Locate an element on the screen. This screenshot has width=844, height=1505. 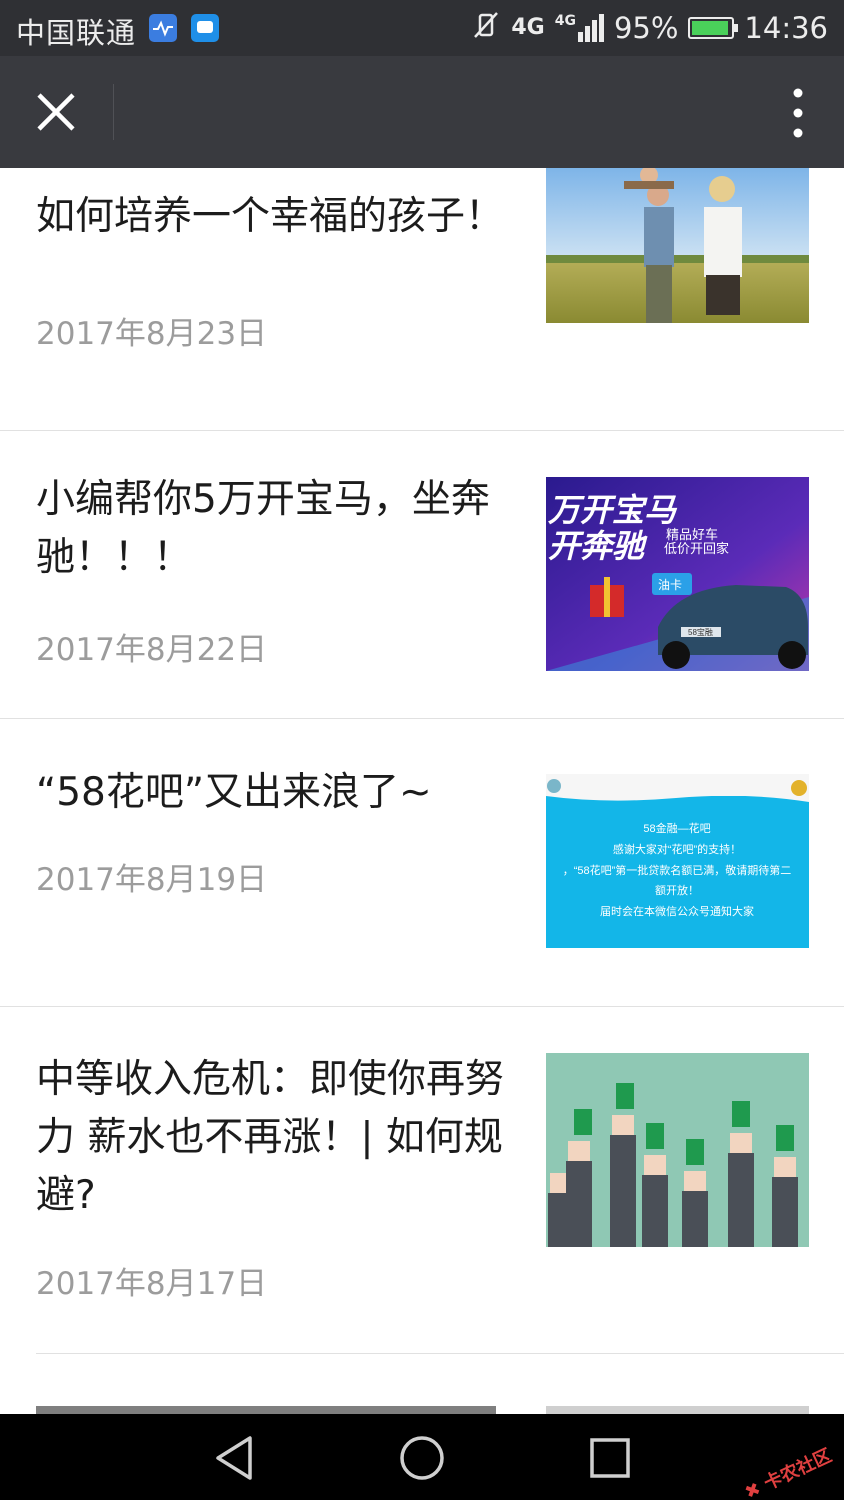
watermark-logo: ✖ 卡农社区 is located at coordinates (788, 1474).